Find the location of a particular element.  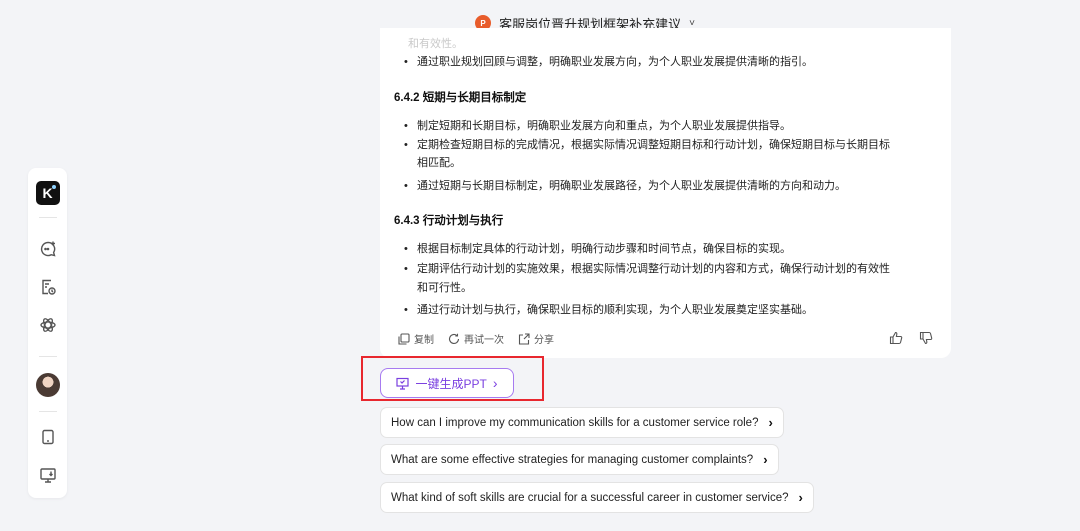

app-logo: K is located at coordinates (47, 193).